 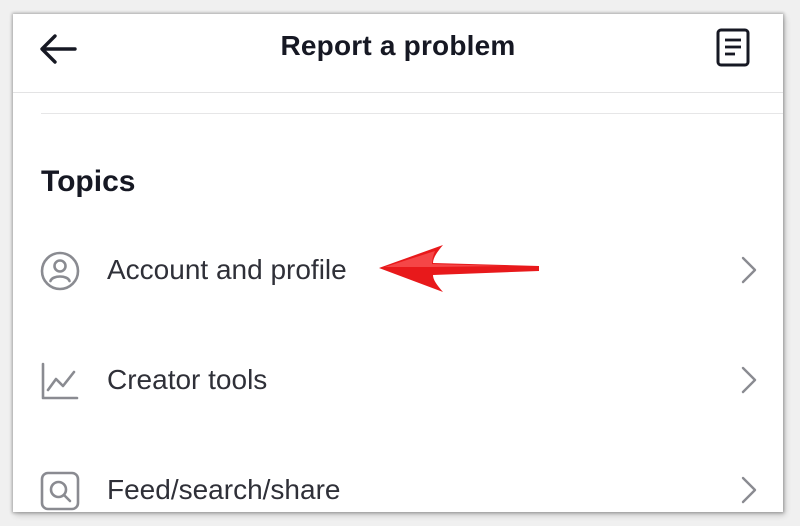 What do you see at coordinates (398, 481) in the screenshot?
I see `topic-row-feed-search-share: Feed/search/share` at bounding box center [398, 481].